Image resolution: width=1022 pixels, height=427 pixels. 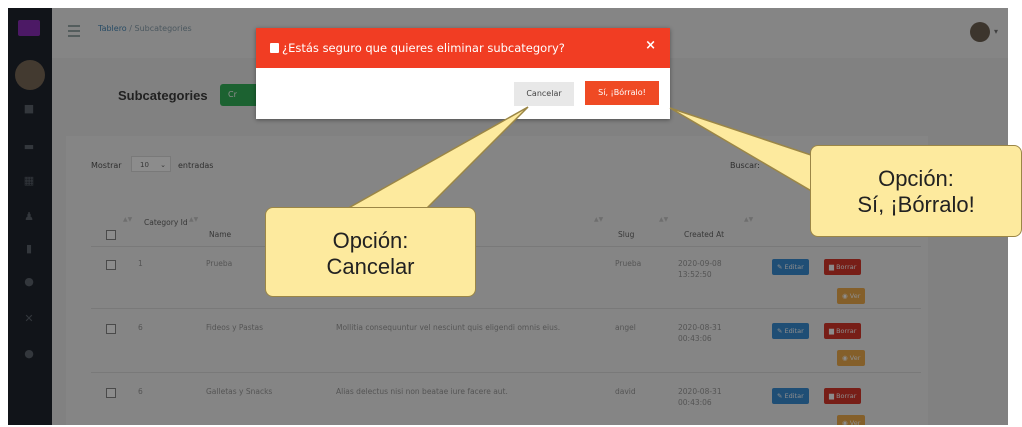 I want to click on confirm-callout: Opción: Sí, ¡Bórralo!, so click(x=916, y=191).